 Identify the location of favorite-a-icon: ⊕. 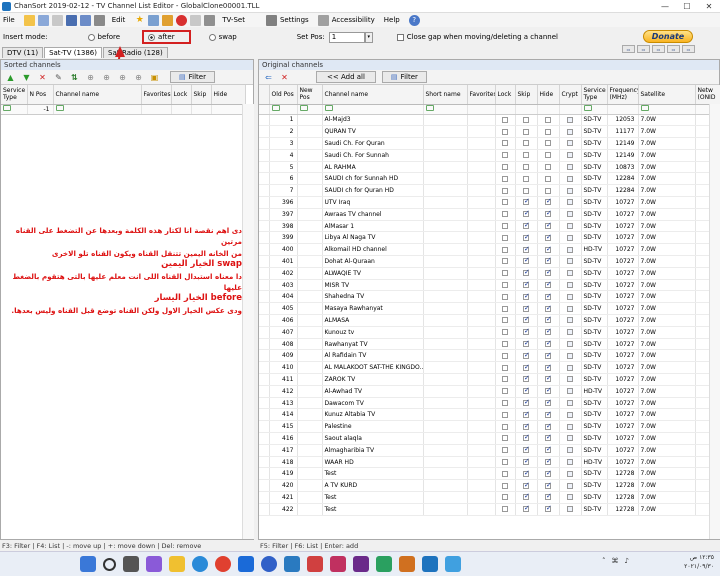
(90, 77).